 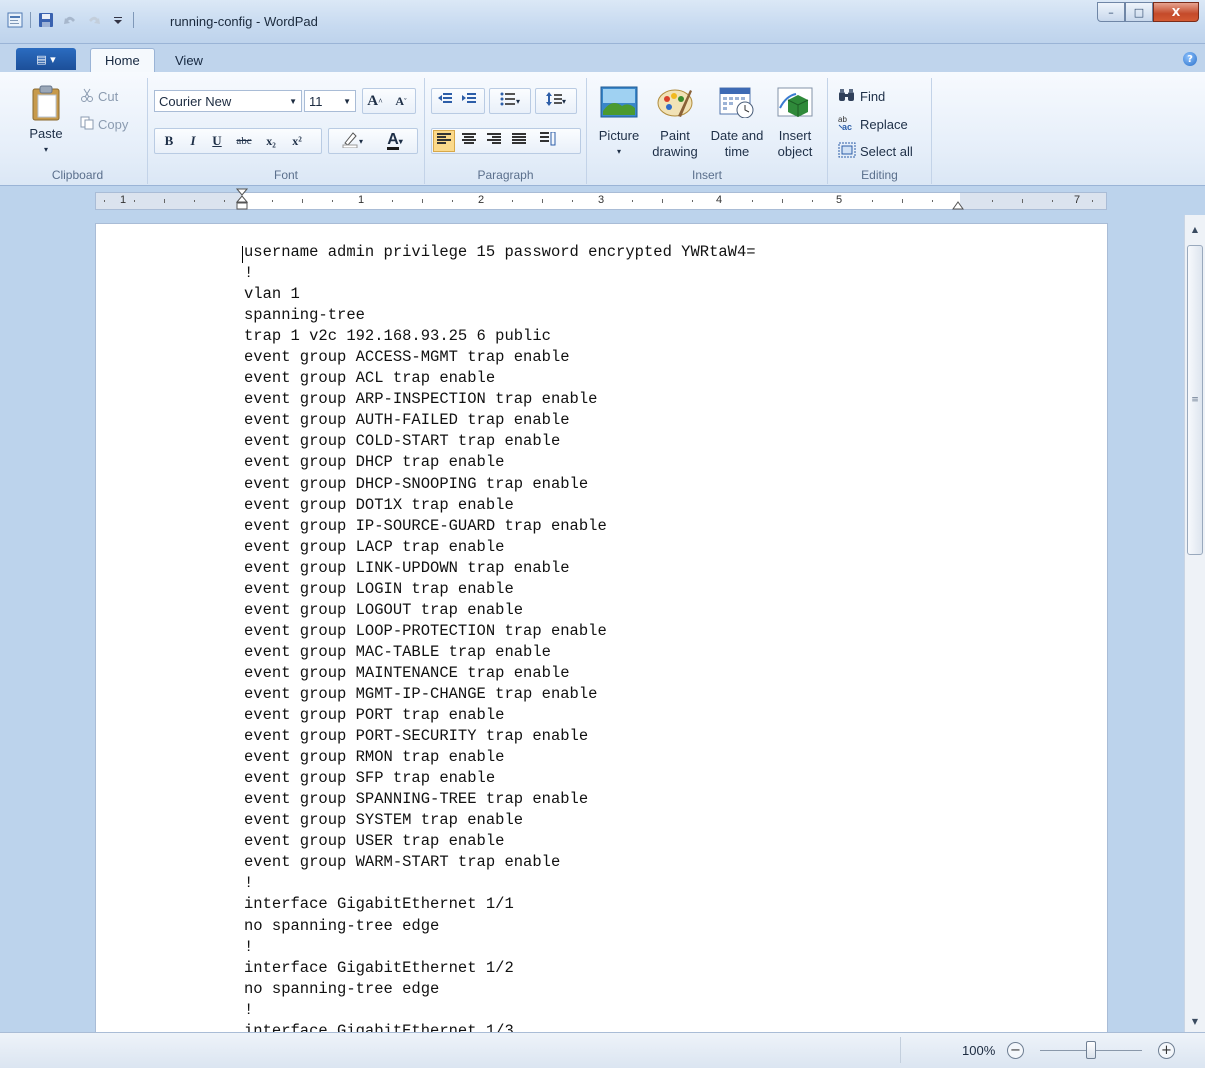 What do you see at coordinates (875, 151) in the screenshot?
I see `select-all-button: Select all` at bounding box center [875, 151].